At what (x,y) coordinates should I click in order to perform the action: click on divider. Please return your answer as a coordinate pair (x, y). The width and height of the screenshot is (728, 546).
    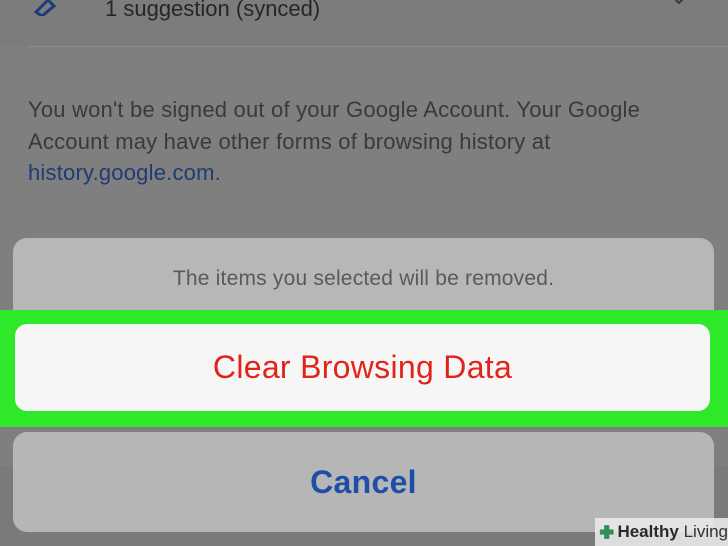
    Looking at the image, I should click on (378, 46).